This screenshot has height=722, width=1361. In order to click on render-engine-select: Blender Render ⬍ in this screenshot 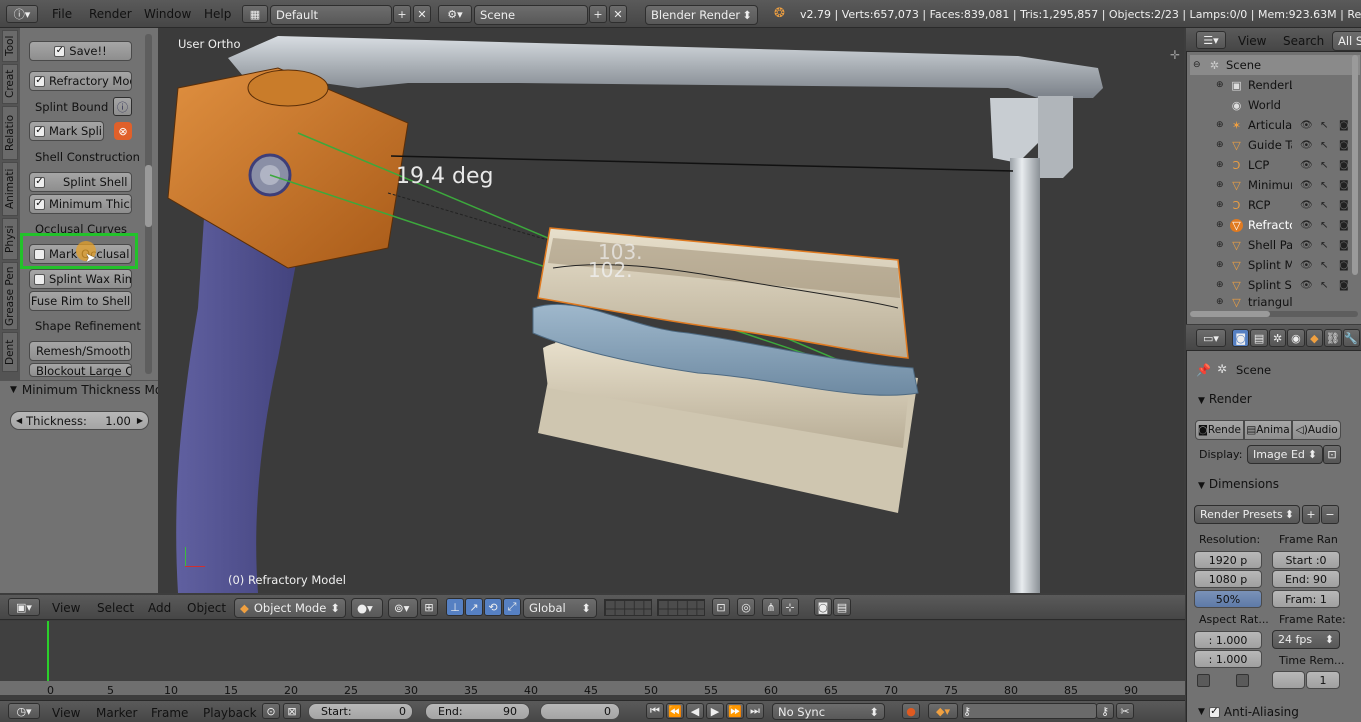, I will do `click(701, 15)`.